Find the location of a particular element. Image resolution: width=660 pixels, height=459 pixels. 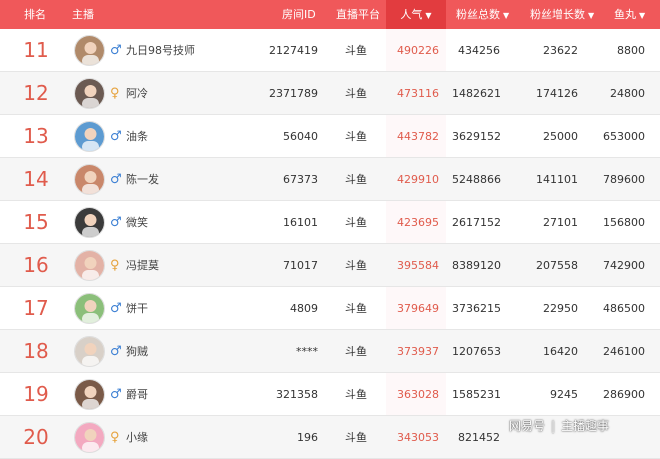

streamer-name: 九日98号技师 is located at coordinates (160, 50).